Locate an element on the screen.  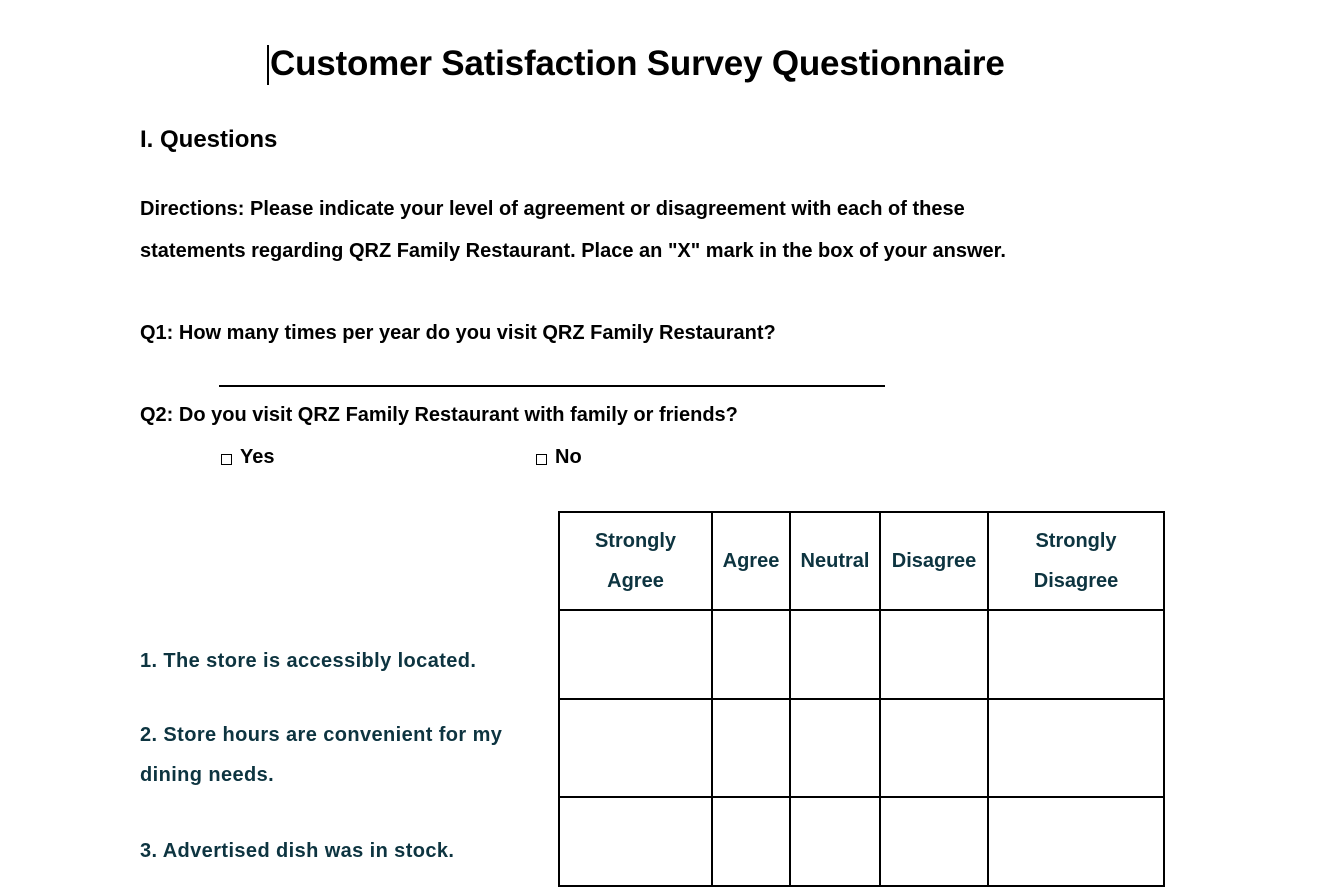
rating-cell-3-strongly-agree is located at coordinates (635, 841).